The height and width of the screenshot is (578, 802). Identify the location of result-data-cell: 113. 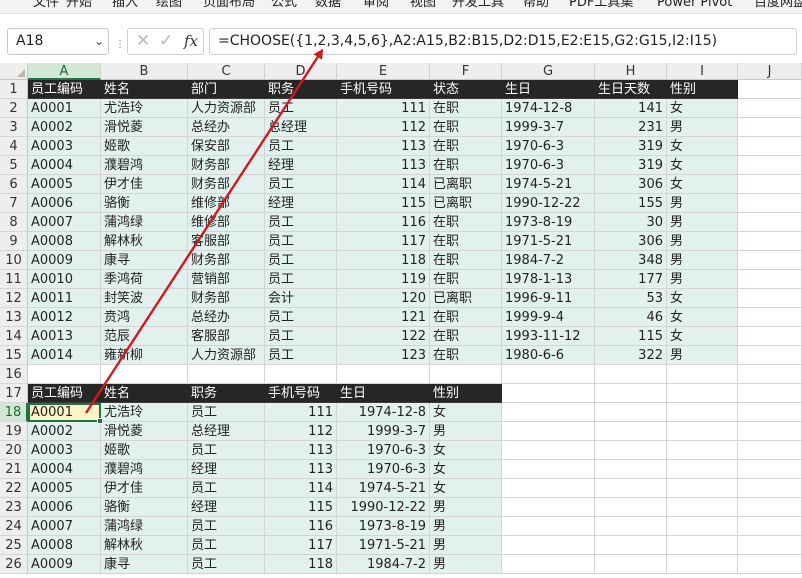
(301, 450).